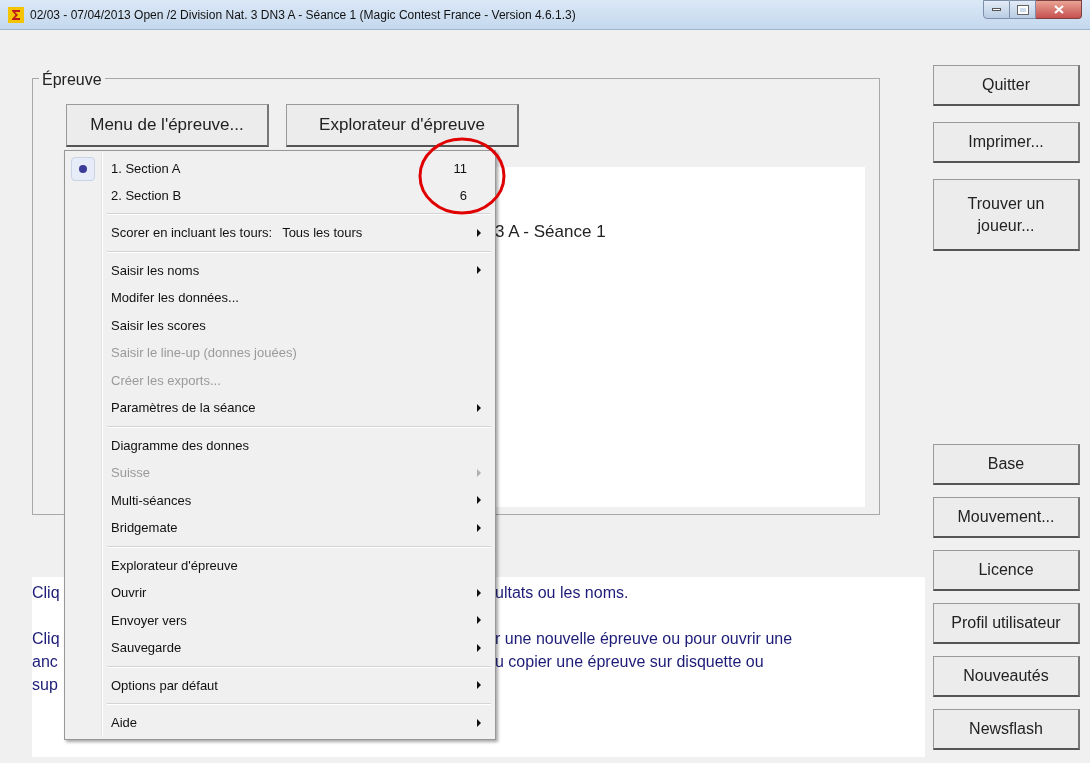 This screenshot has height=763, width=1090. Describe the element at coordinates (280, 408) in the screenshot. I see `menu-item: Paramètres de la séance` at that location.